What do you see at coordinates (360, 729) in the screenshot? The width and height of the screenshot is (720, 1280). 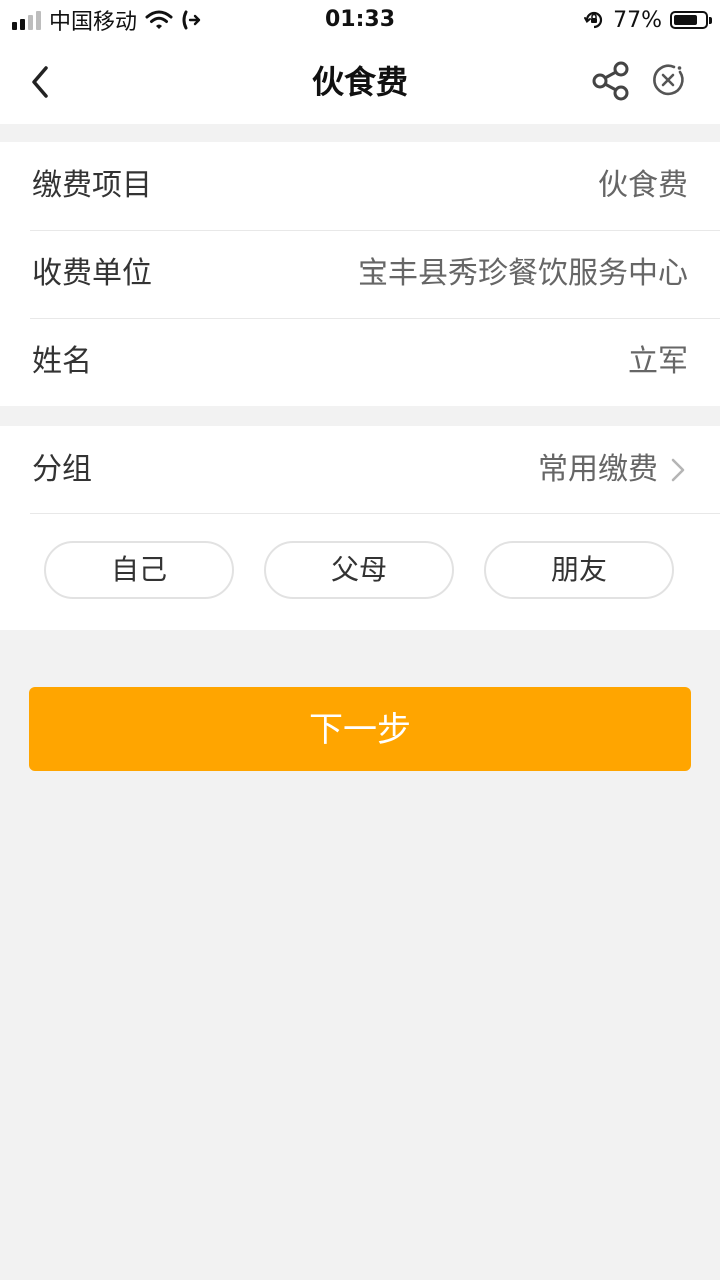 I see `next-step-button: 下一步` at bounding box center [360, 729].